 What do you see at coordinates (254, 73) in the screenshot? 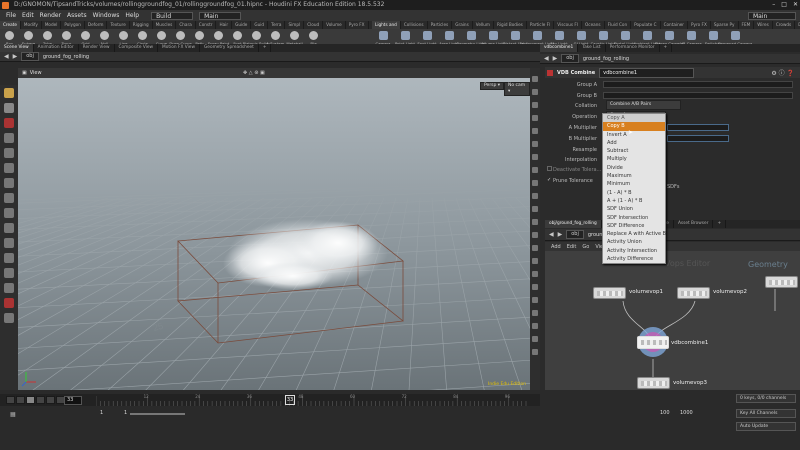
I see `viewport-tools-icons: ✥ △ ⊛ ▣` at bounding box center [254, 73].